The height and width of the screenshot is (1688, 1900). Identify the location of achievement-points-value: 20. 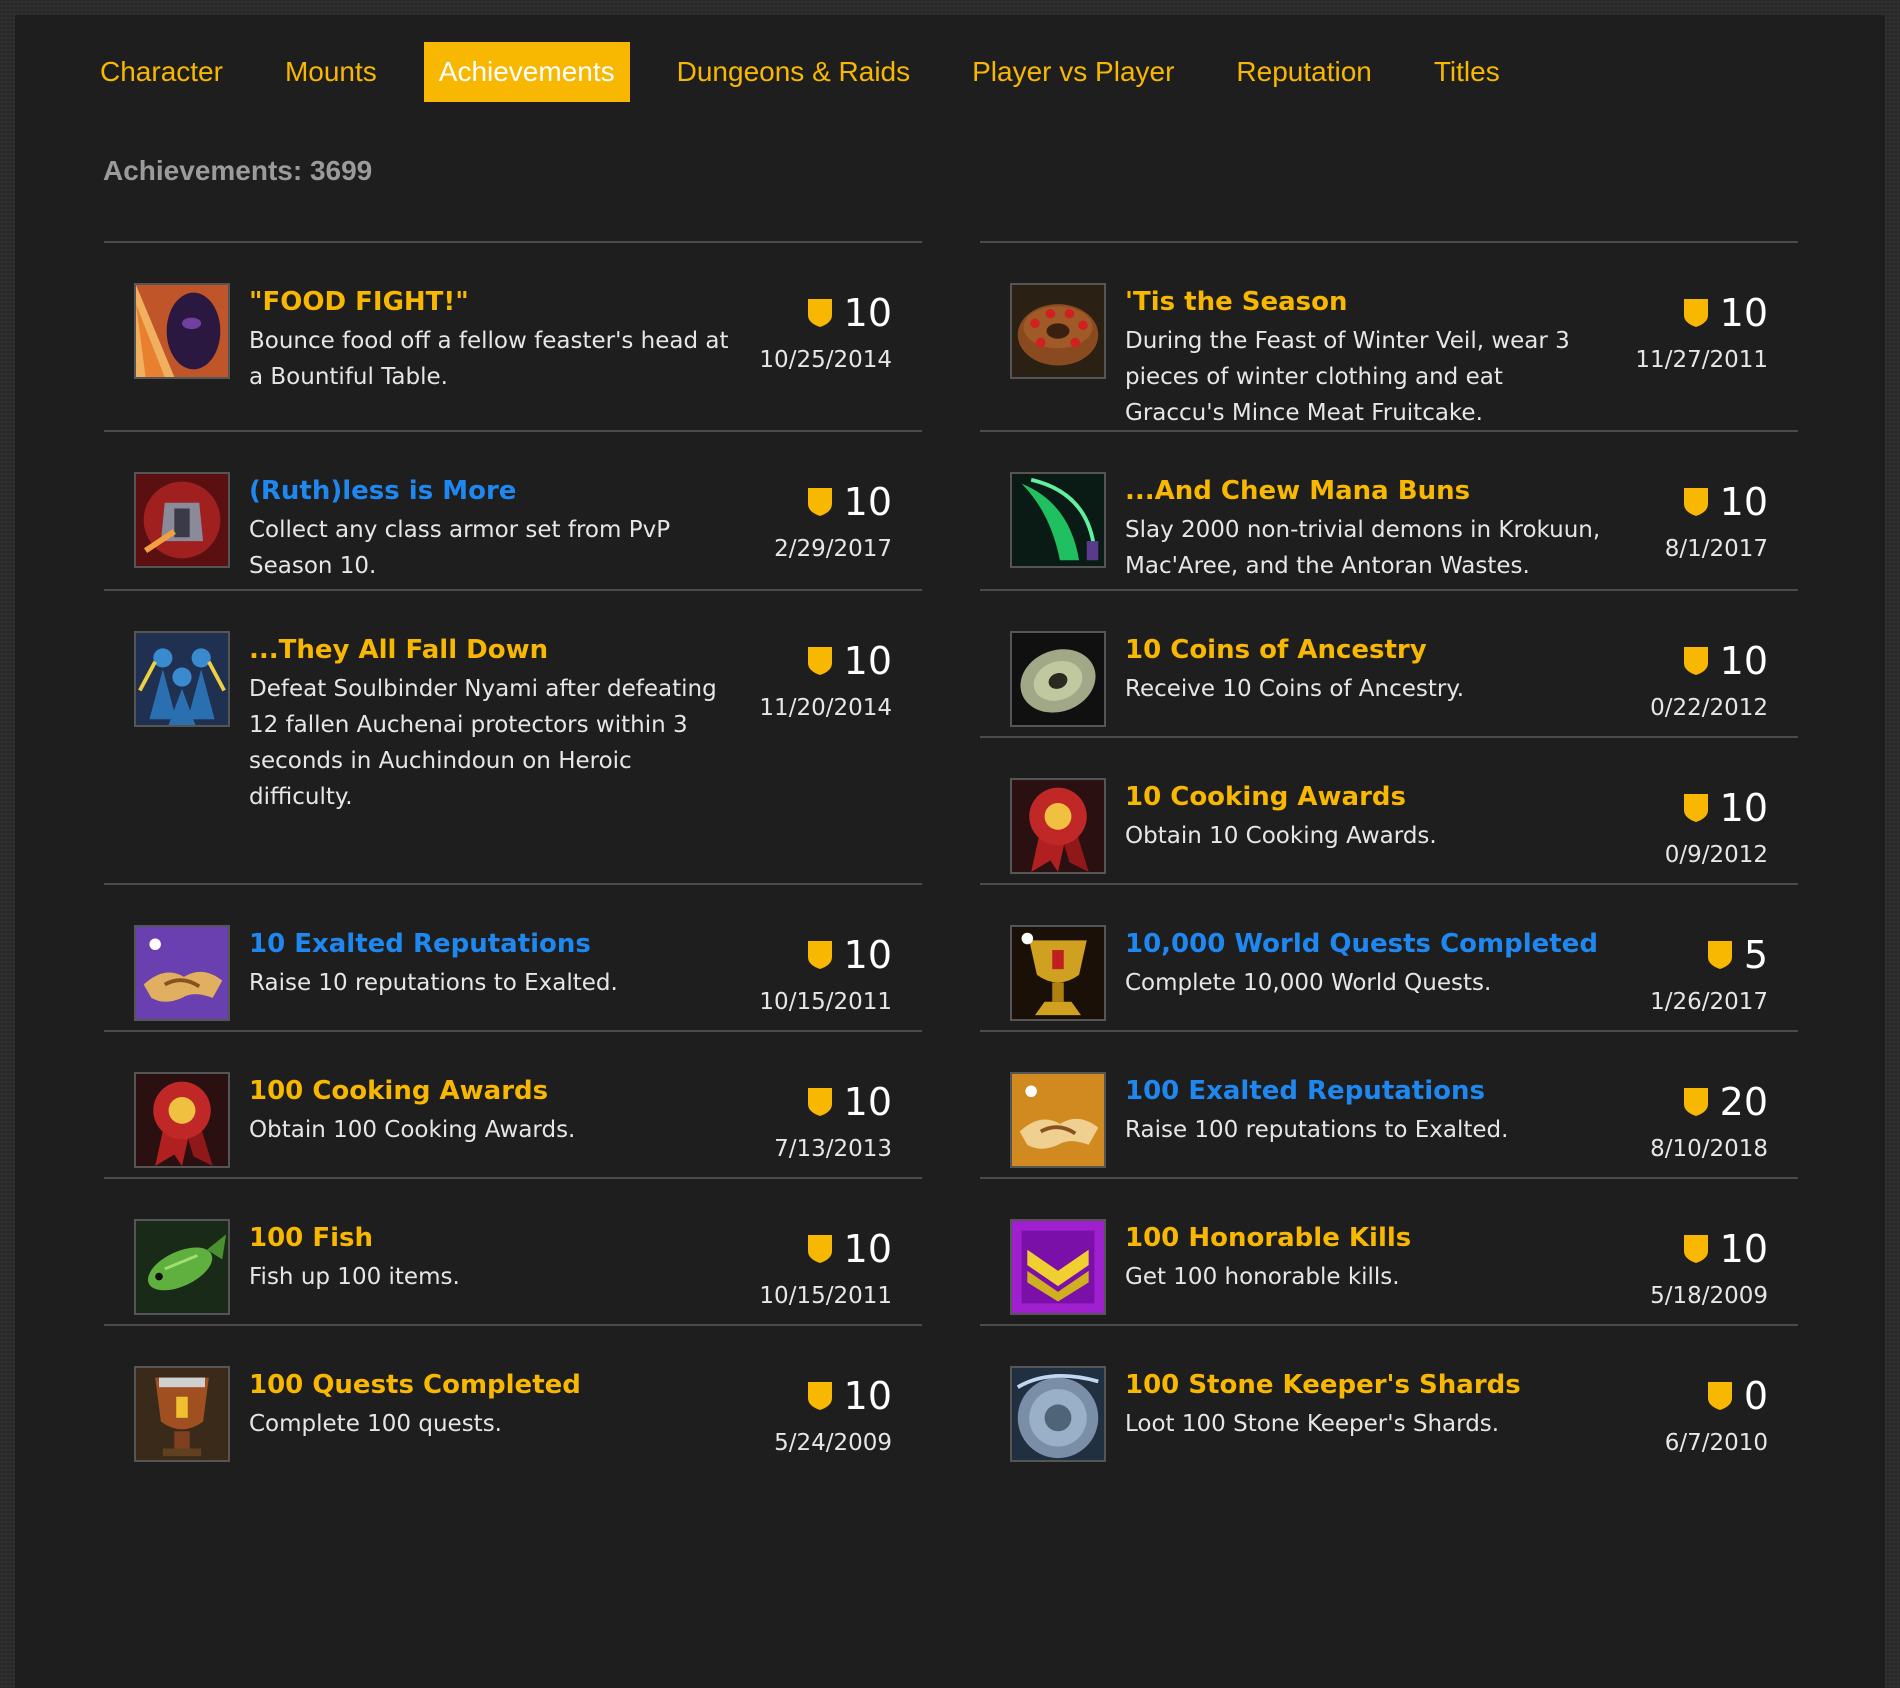
(1743, 1102).